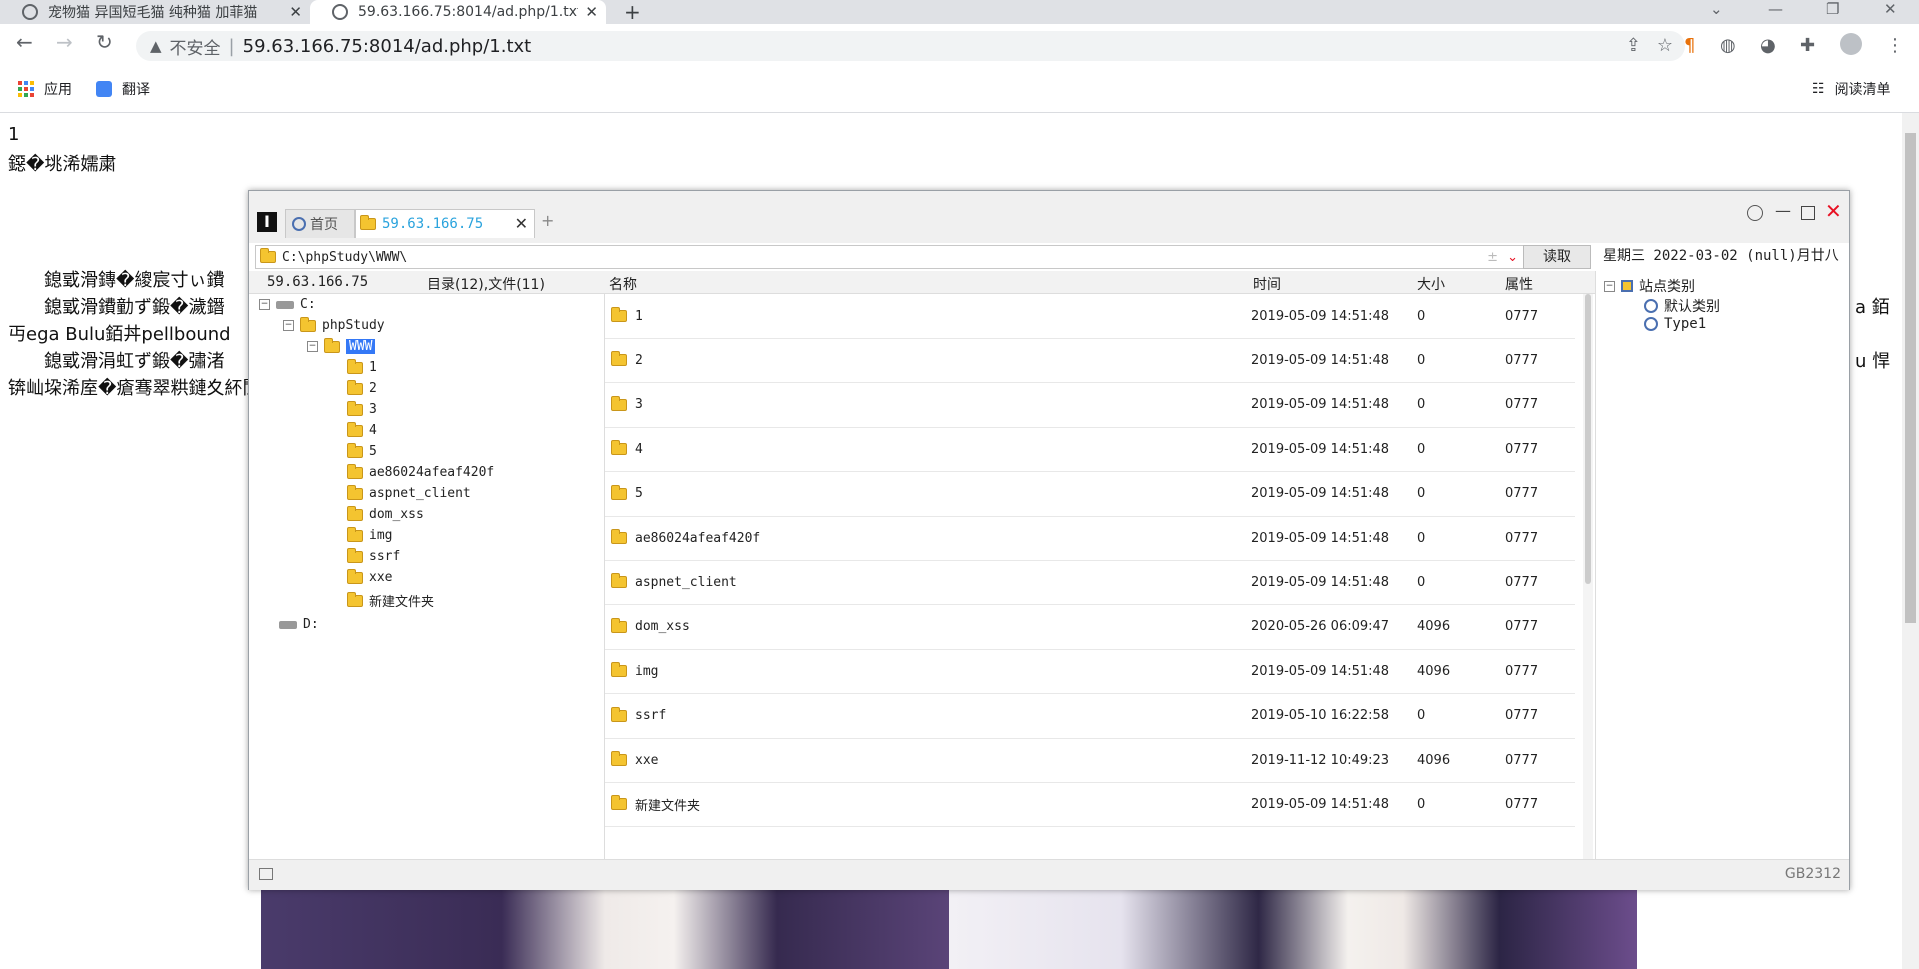  I want to click on page-text-line: 鎴戜滑鐨勭ず鍛�濊鐕, so click(116, 307).